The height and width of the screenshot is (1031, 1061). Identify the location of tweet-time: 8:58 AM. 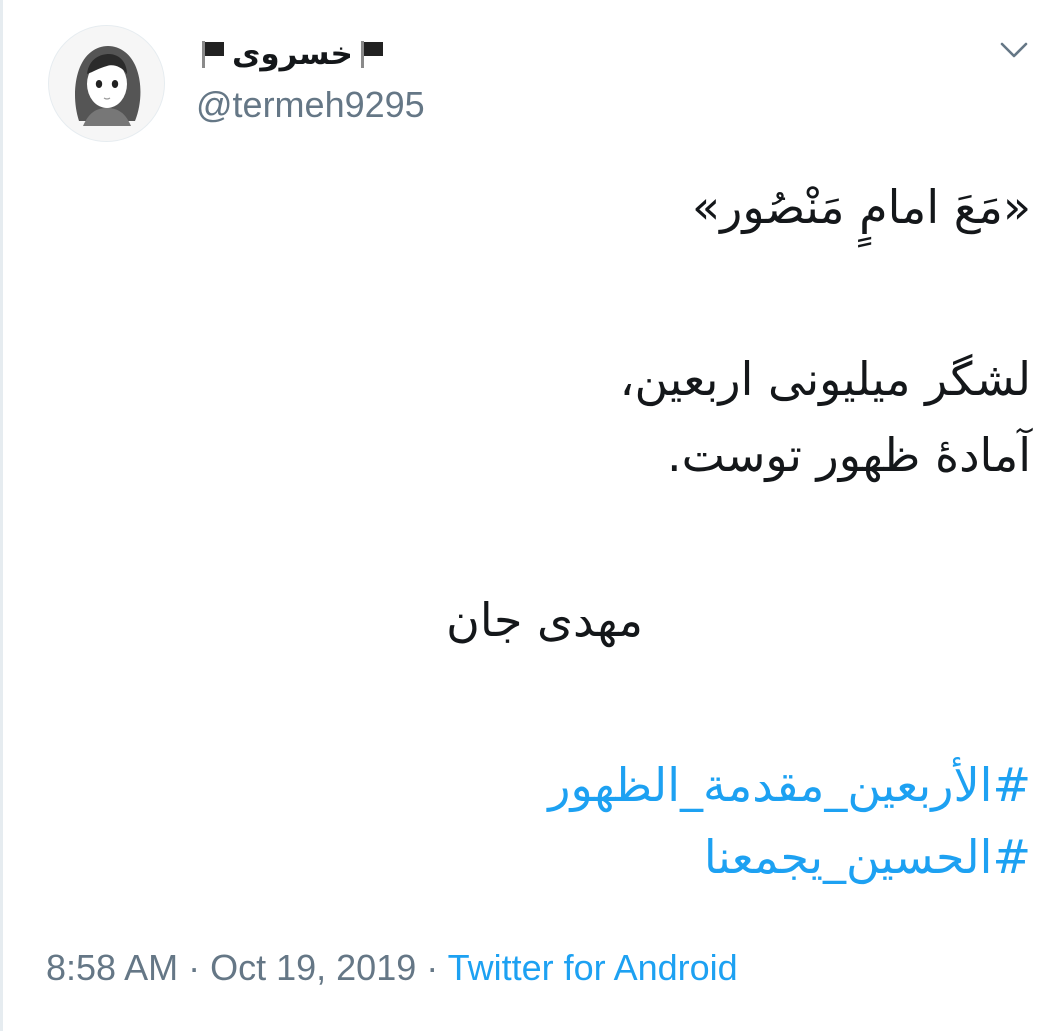
(112, 967).